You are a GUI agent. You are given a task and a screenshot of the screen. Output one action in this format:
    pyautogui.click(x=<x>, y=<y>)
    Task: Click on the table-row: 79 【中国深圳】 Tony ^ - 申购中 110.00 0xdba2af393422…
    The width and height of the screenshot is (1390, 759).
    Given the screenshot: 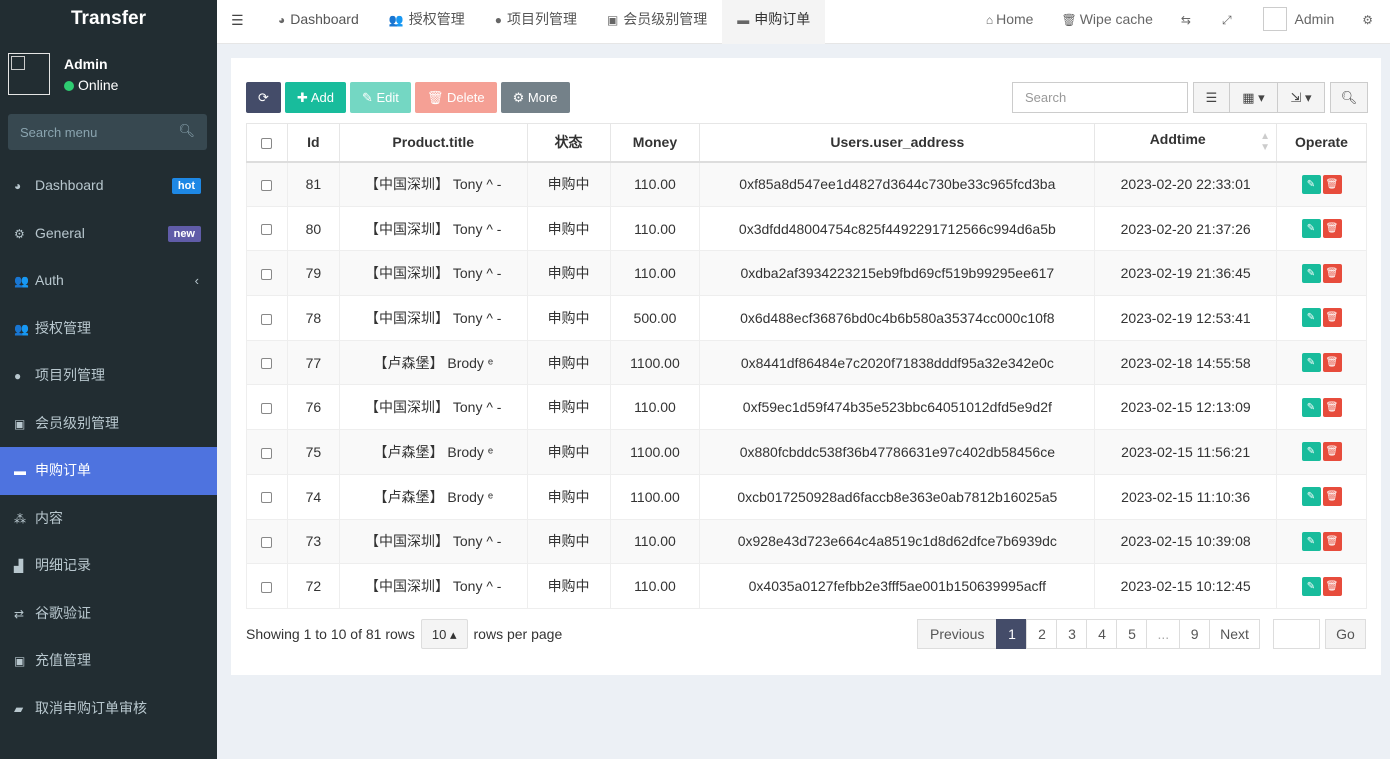 What is the action you would take?
    pyautogui.click(x=806, y=273)
    